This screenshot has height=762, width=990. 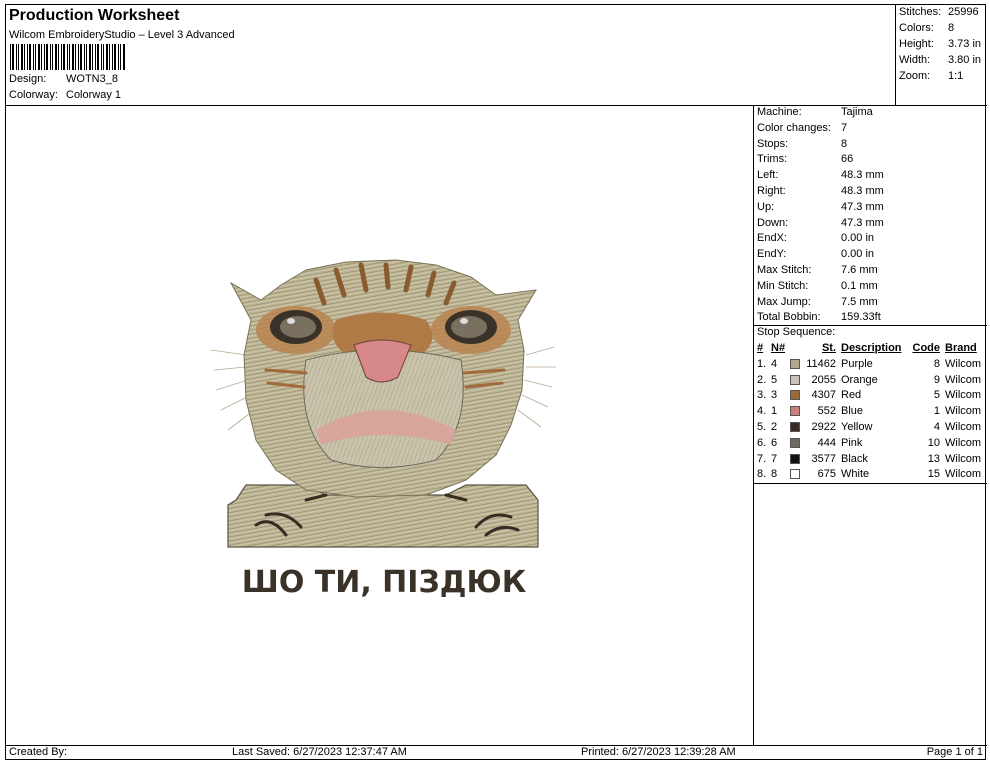 I want to click on design-row: Design: WOTN3_8, so click(x=63, y=79).